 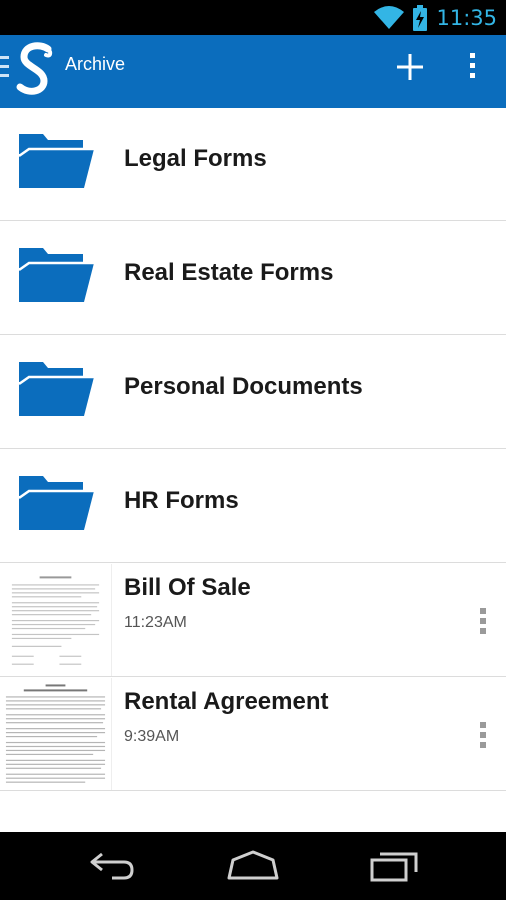 I want to click on drawer-indicator-icon, so click(x=4, y=71).